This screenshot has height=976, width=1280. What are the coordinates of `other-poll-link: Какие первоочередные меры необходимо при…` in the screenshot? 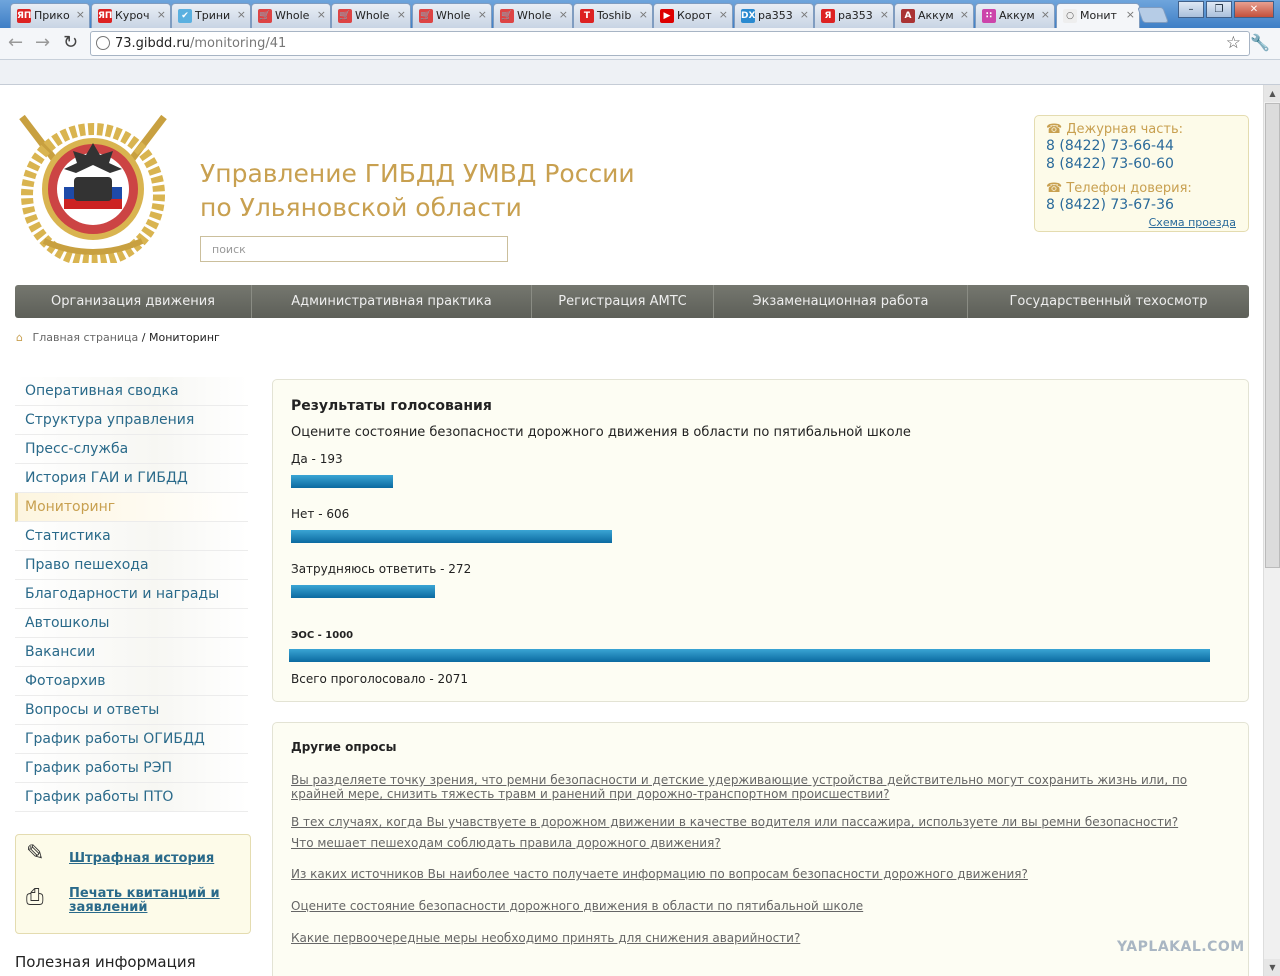 It's located at (756, 938).